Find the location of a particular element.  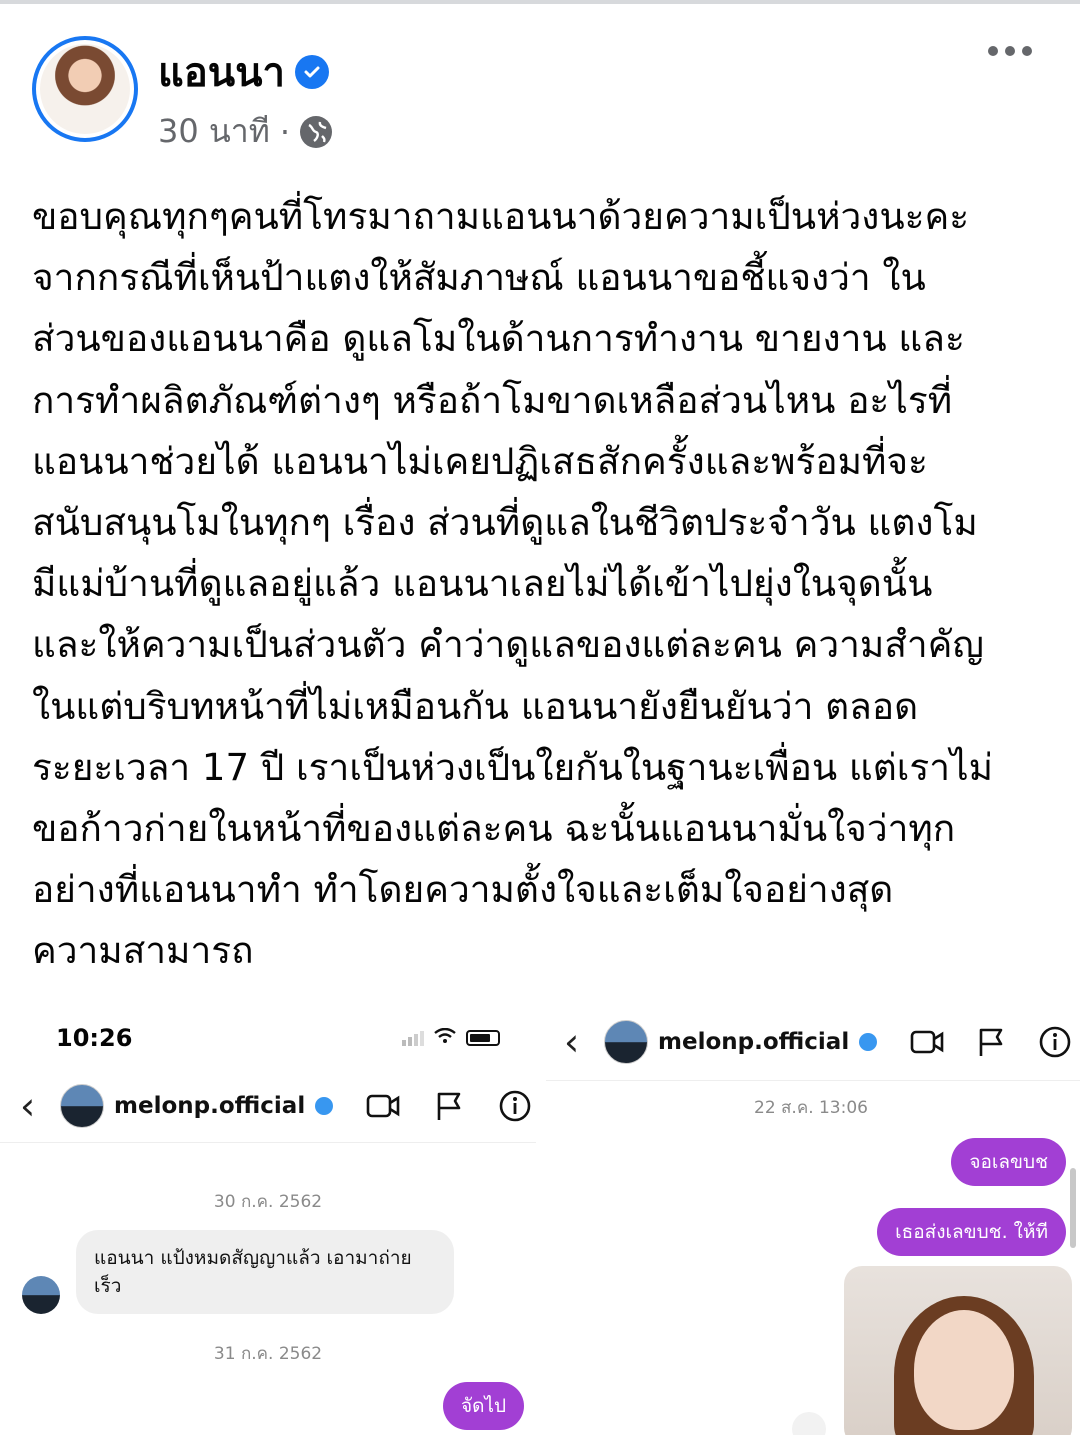

wifi-icon is located at coordinates (445, 1037).